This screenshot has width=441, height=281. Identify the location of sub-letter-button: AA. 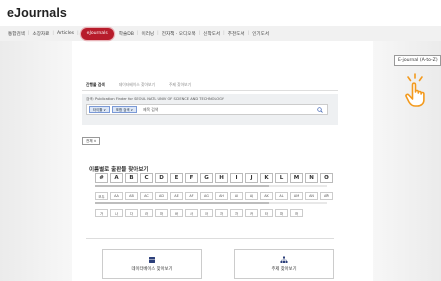
(116, 196).